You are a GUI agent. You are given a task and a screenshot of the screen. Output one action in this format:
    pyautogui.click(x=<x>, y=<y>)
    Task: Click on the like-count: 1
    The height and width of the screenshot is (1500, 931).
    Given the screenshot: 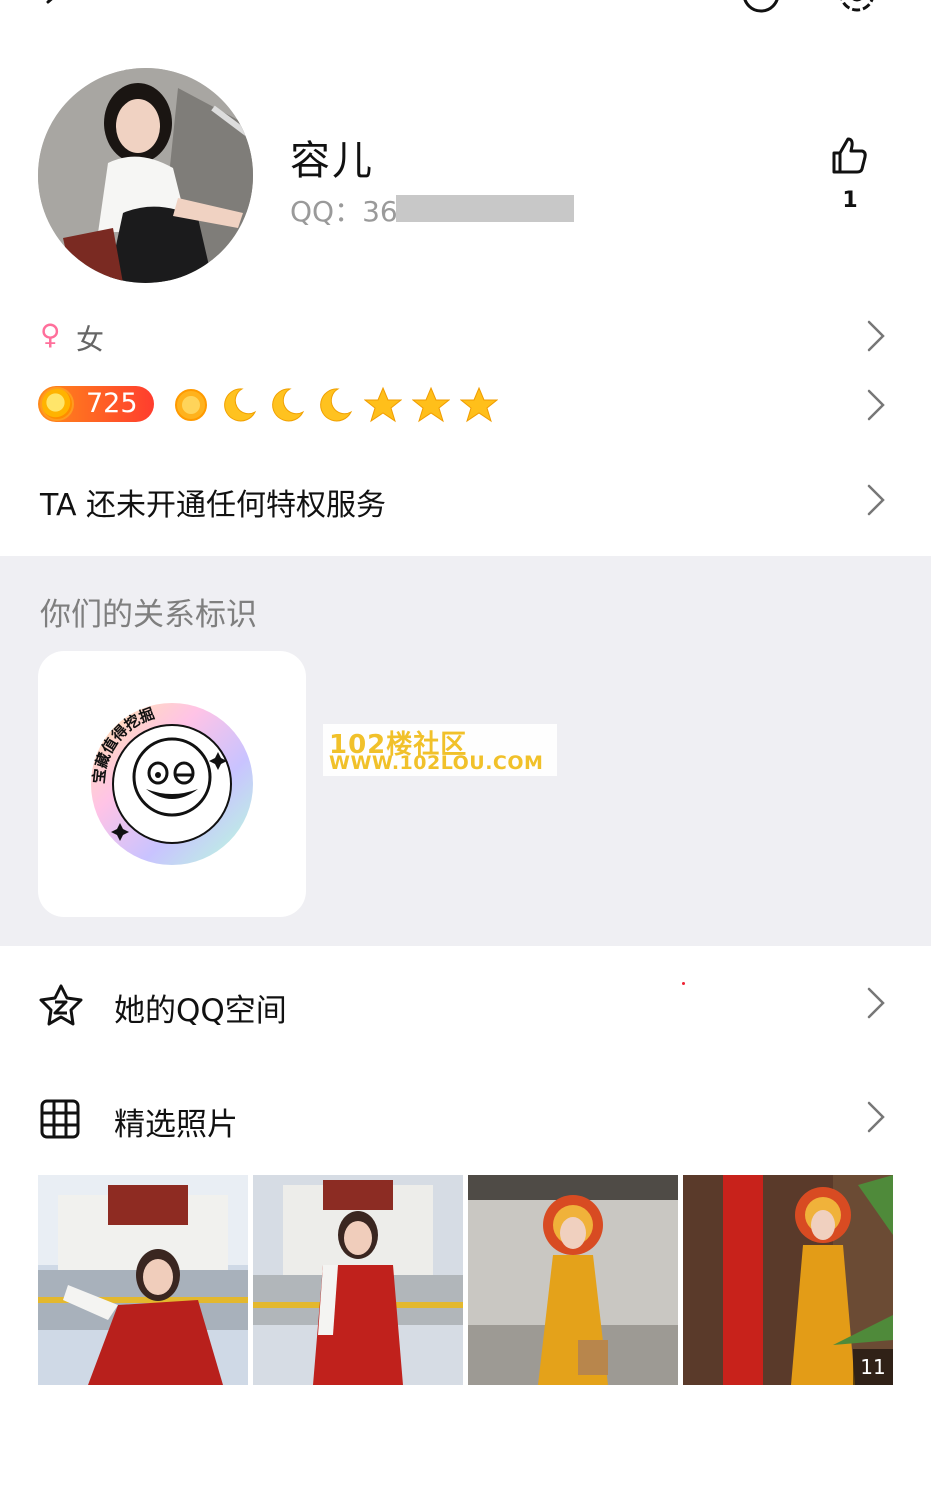 What is the action you would take?
    pyautogui.click(x=850, y=200)
    